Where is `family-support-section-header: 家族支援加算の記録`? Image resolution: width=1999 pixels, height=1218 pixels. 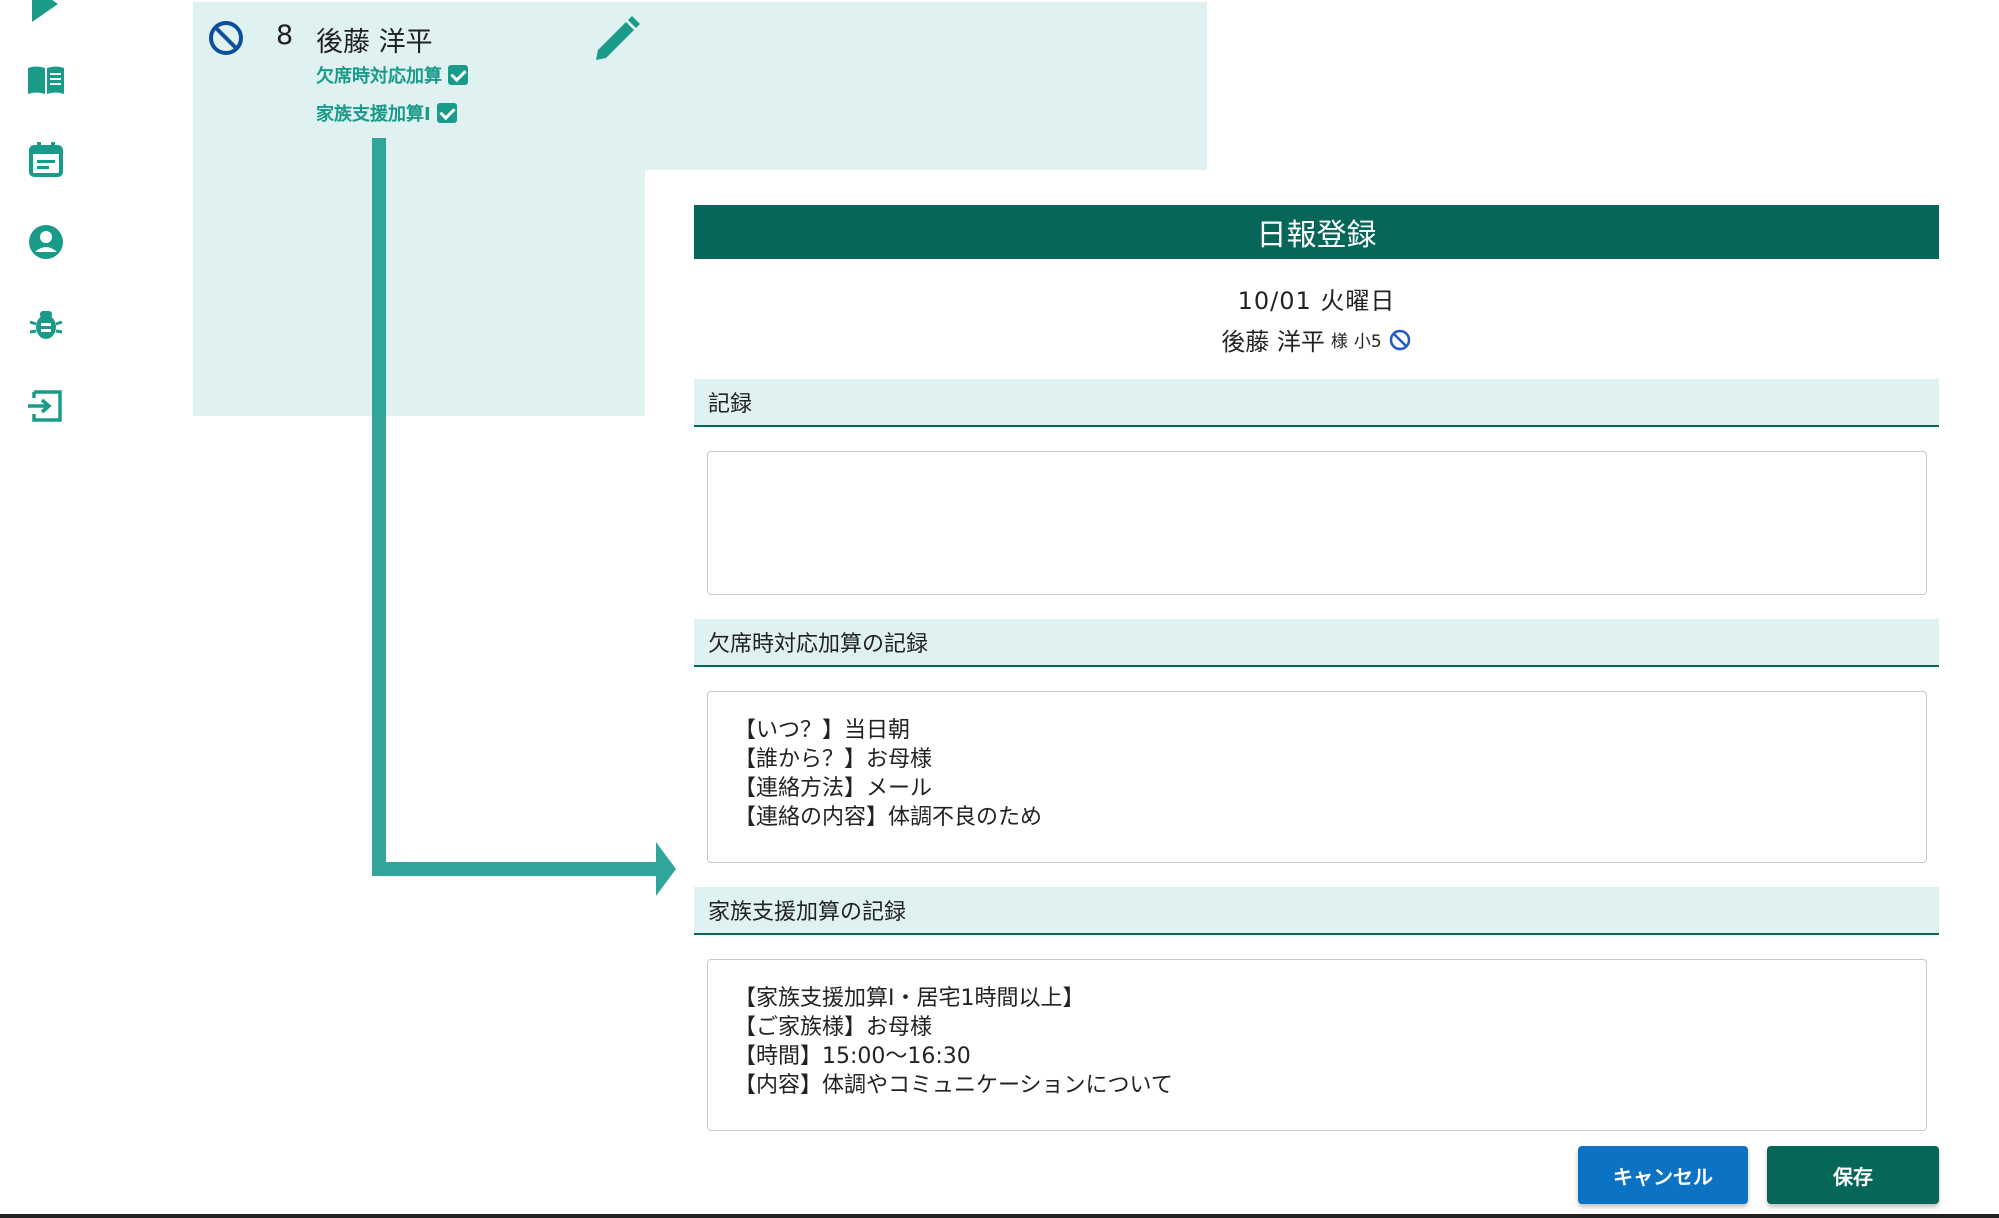
family-support-section-header: 家族支援加算の記録 is located at coordinates (1316, 911).